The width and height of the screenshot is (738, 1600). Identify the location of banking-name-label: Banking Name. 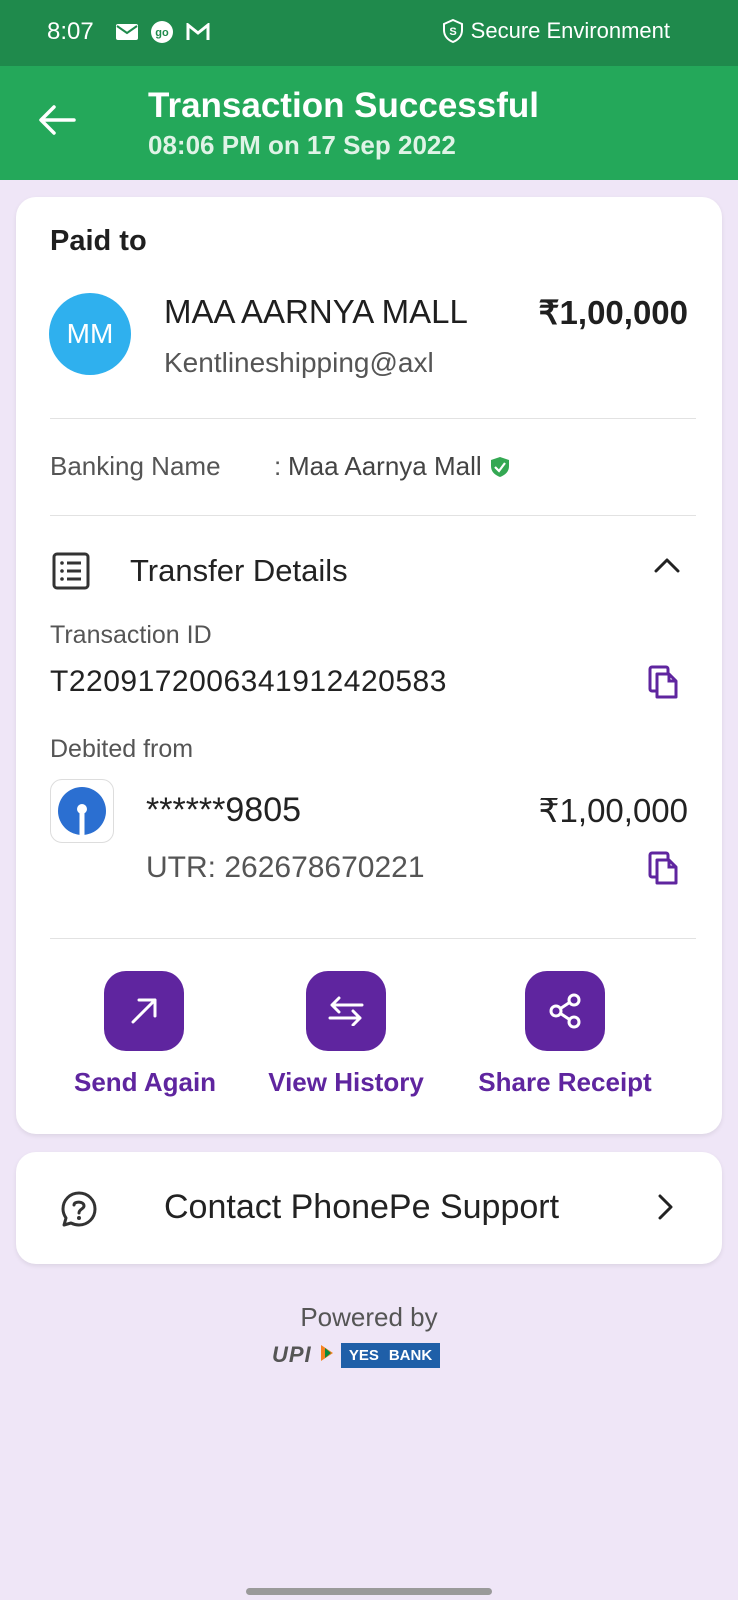
(135, 466).